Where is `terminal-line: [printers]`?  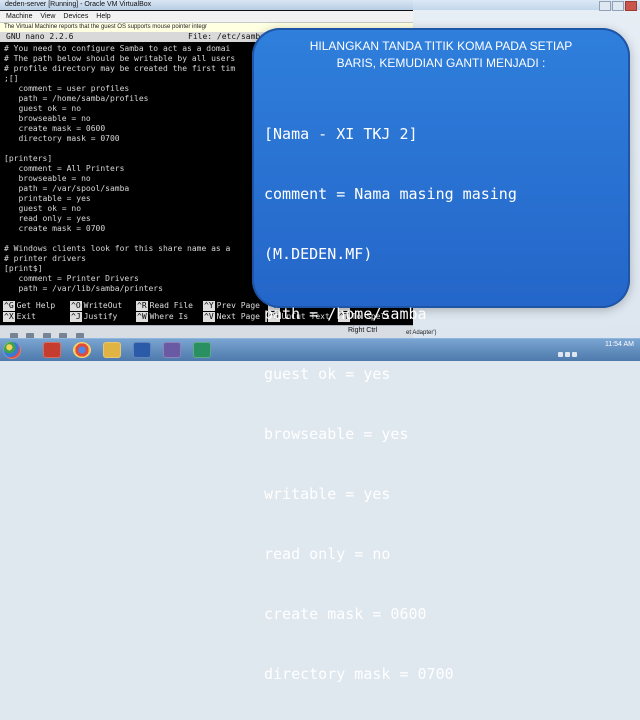
terminal-line: [printers] is located at coordinates (28, 158).